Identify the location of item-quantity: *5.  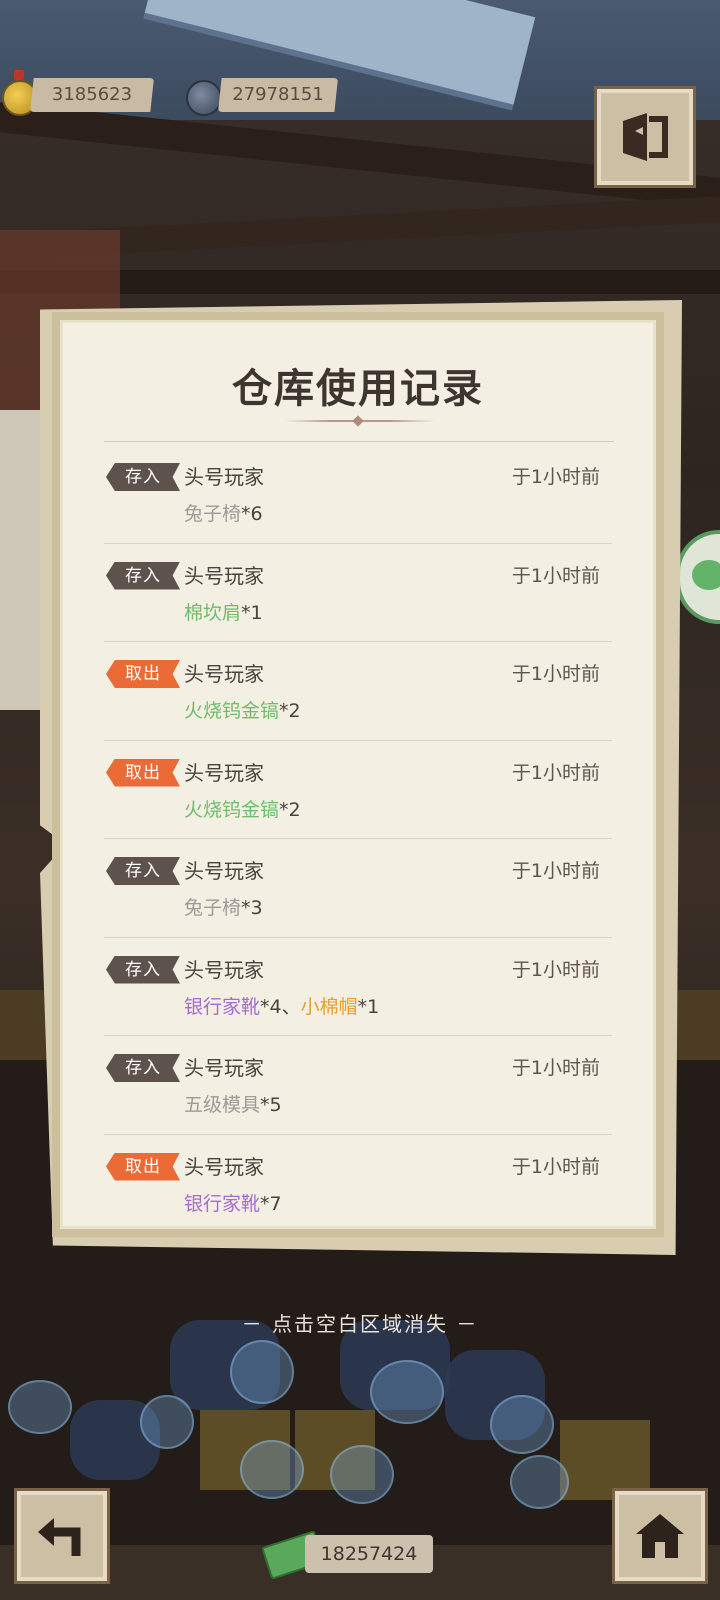
(271, 1105).